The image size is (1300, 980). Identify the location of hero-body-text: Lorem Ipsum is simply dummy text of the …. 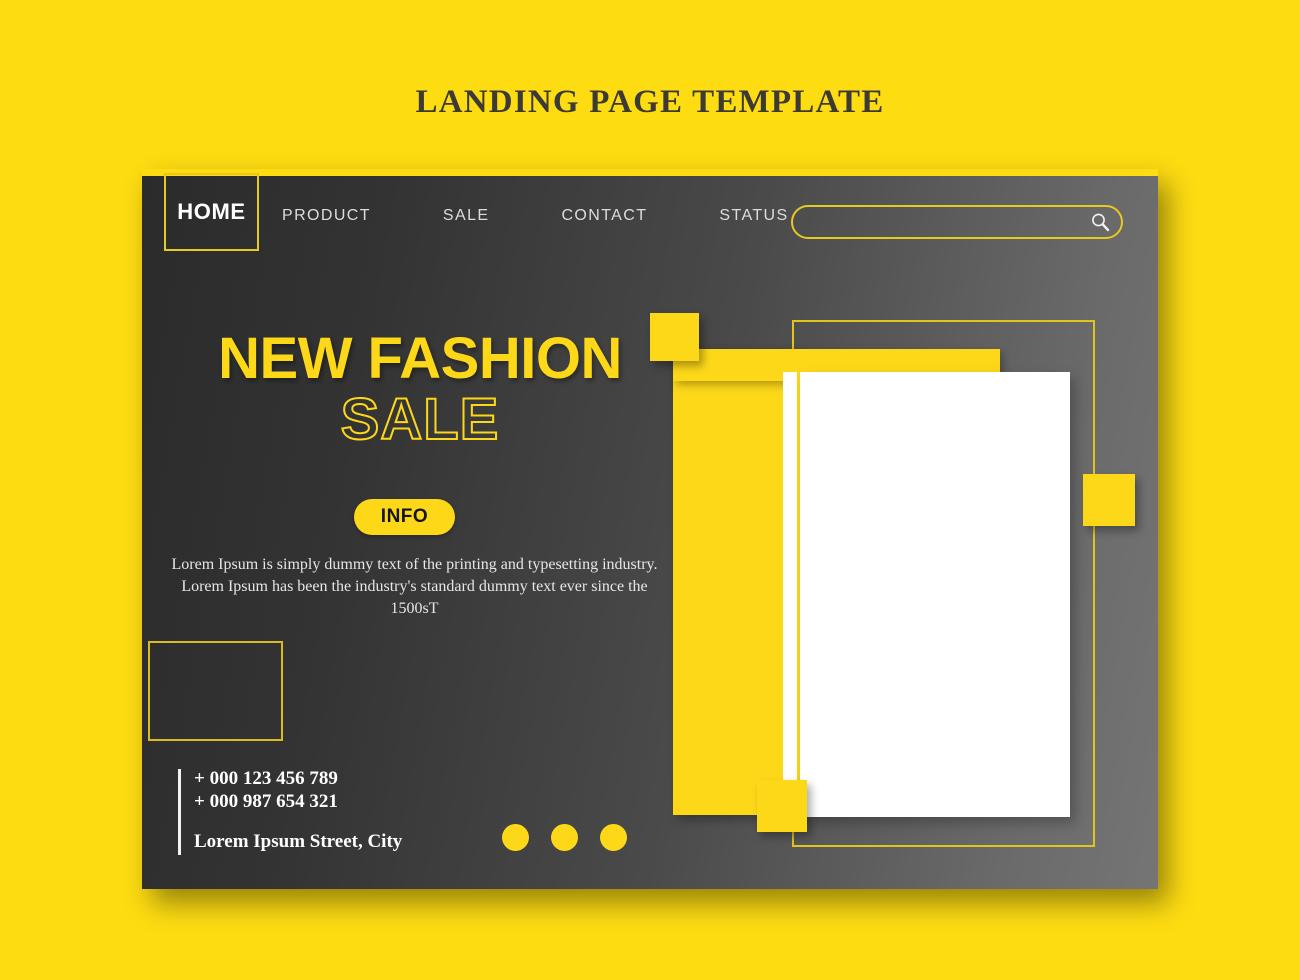
(414, 587).